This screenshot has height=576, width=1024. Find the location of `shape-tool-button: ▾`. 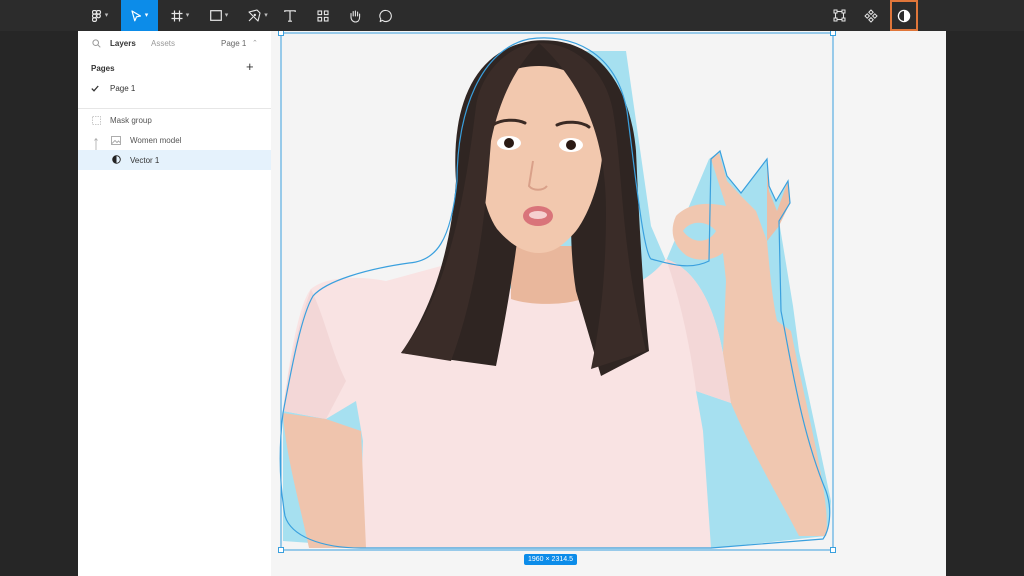

shape-tool-button: ▾ is located at coordinates (219, 15).